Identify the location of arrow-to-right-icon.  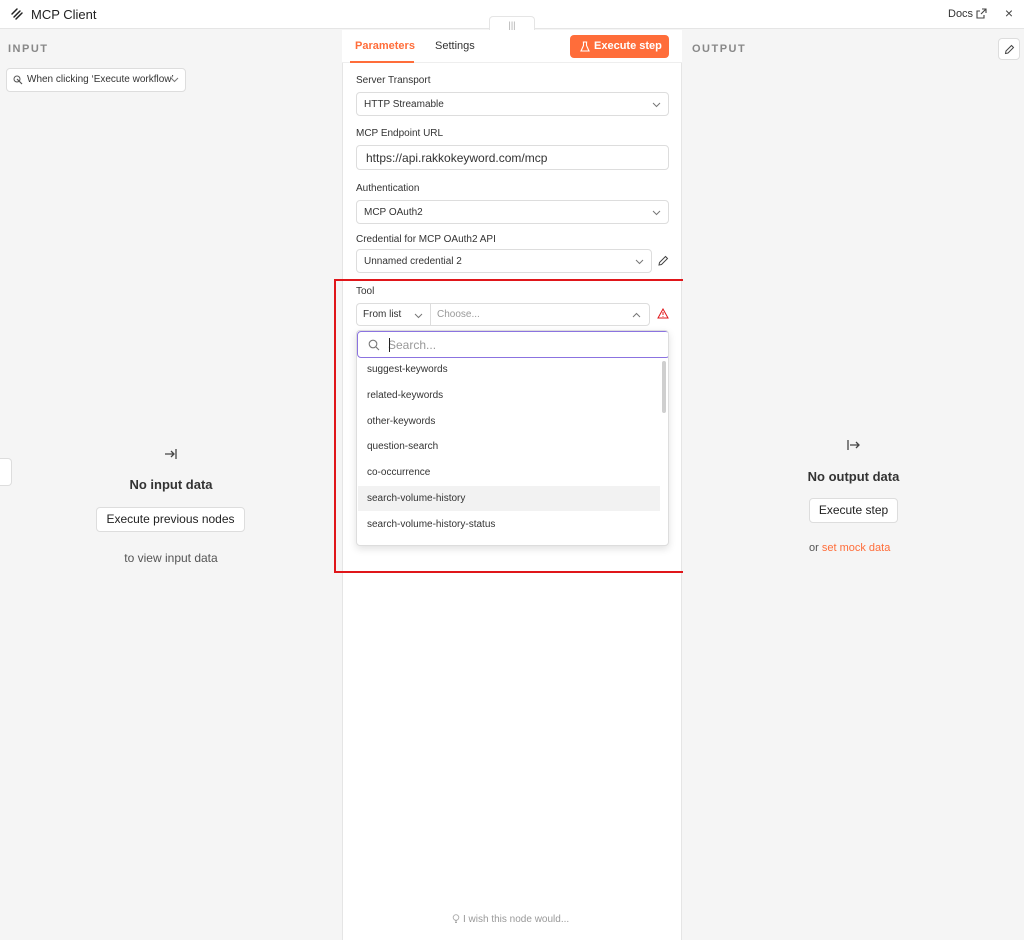
(171, 454).